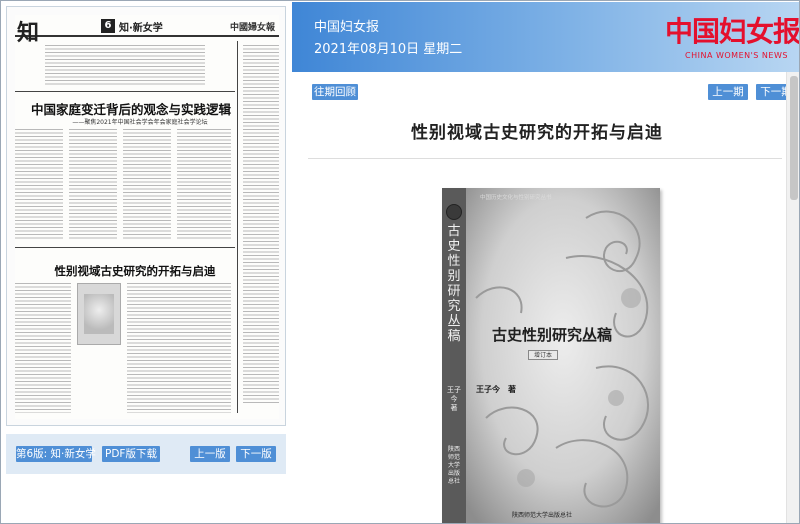 This screenshot has width=800, height=524. Describe the element at coordinates (28, 33) in the screenshot. I see `masthead-character: 知` at that location.